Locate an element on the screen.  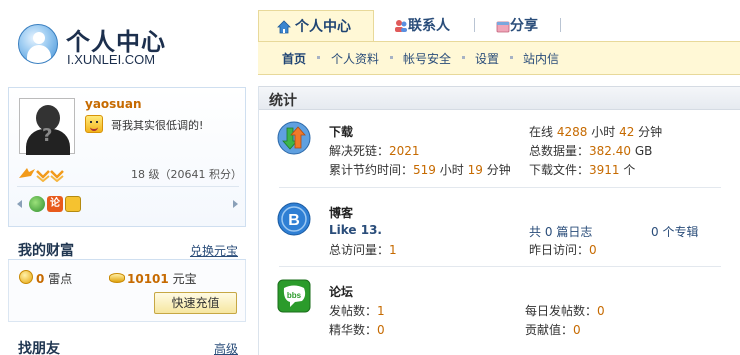
tab-share-label: 分享 is located at coordinates (524, 26).